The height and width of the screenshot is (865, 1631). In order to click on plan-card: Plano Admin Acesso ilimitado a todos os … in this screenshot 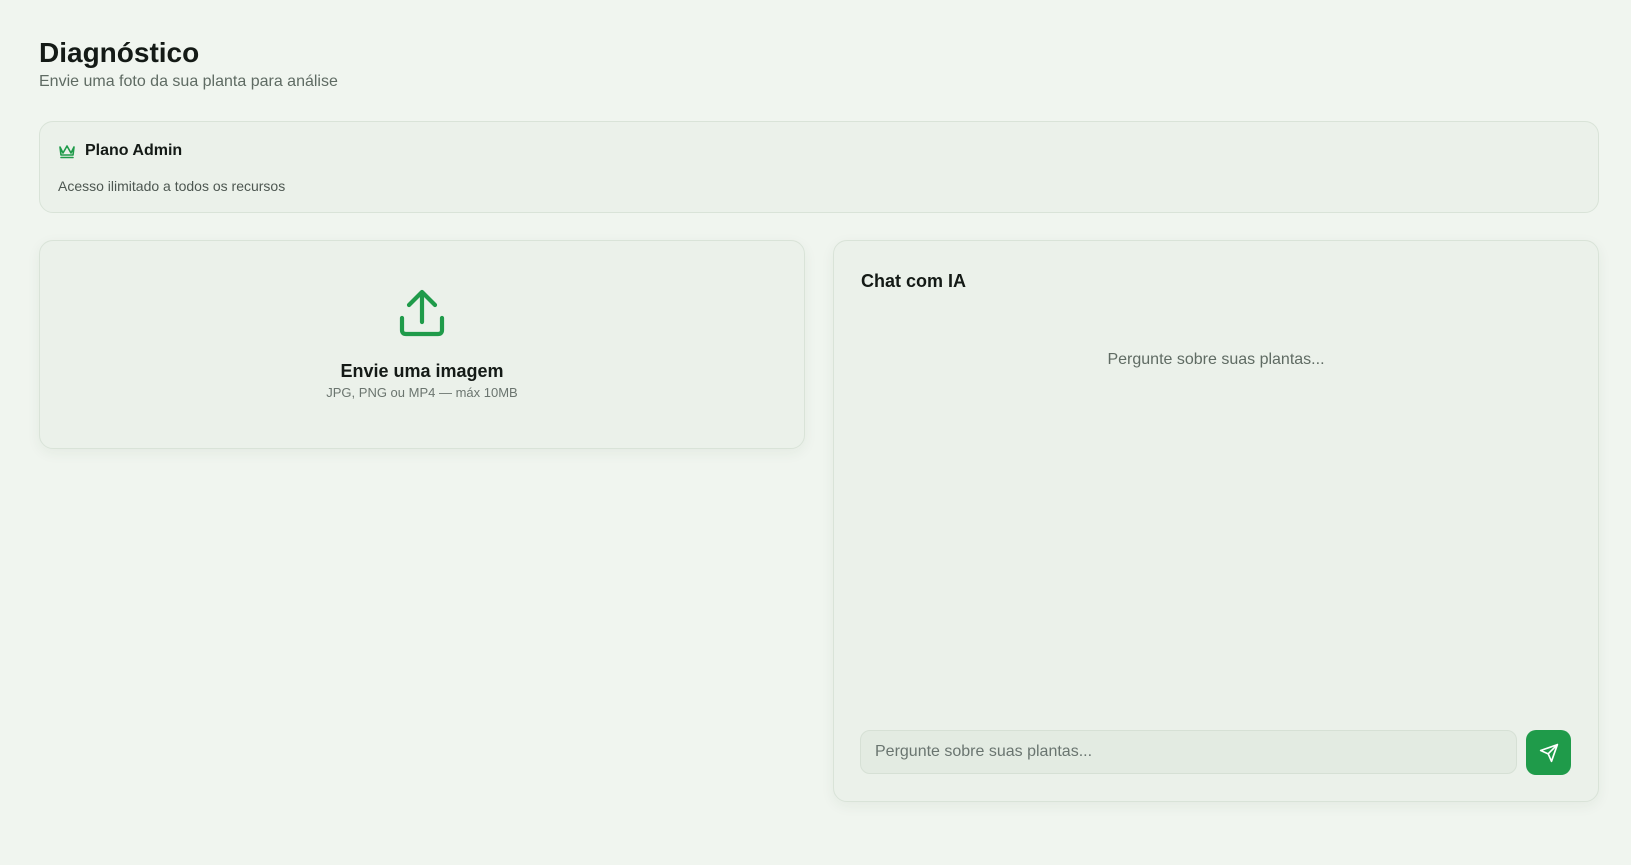, I will do `click(819, 167)`.